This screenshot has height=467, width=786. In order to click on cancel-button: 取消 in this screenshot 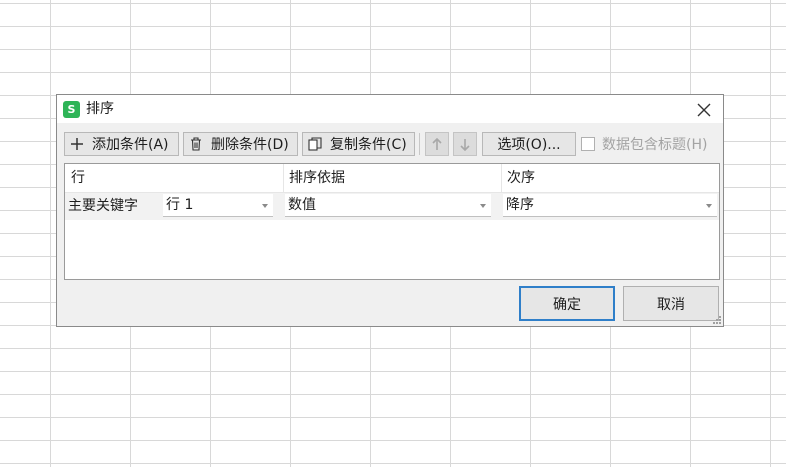, I will do `click(671, 303)`.